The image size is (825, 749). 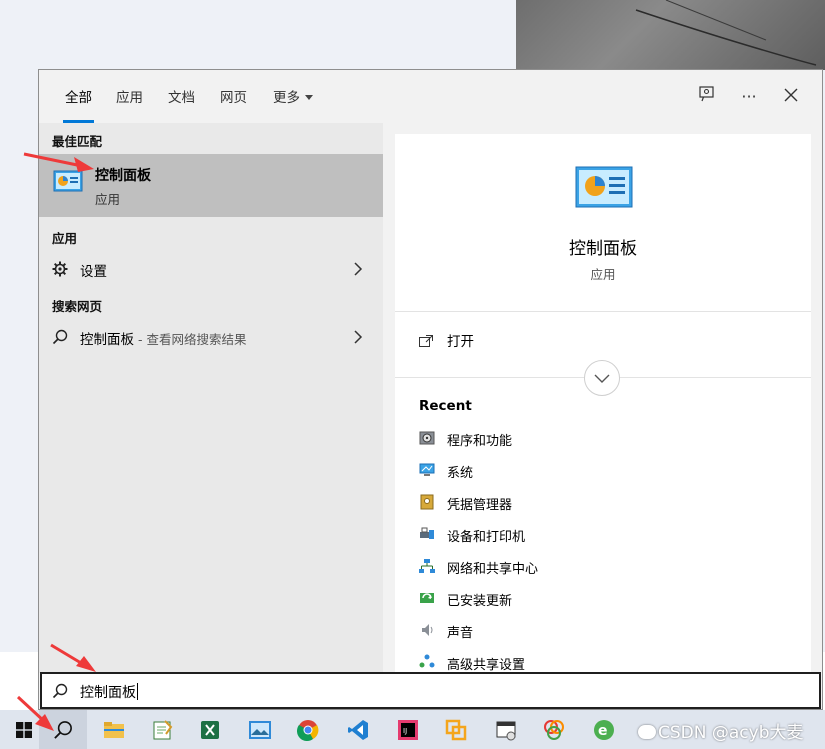 I want to click on taskbar: IJ e CSDN @acyb大麦, so click(x=412, y=729).